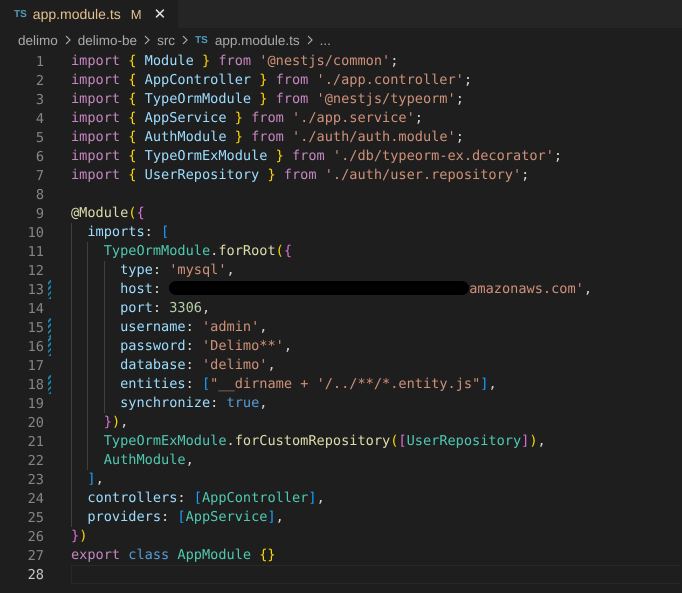  Describe the element at coordinates (35, 290) in the screenshot. I see `line-number: 13` at that location.